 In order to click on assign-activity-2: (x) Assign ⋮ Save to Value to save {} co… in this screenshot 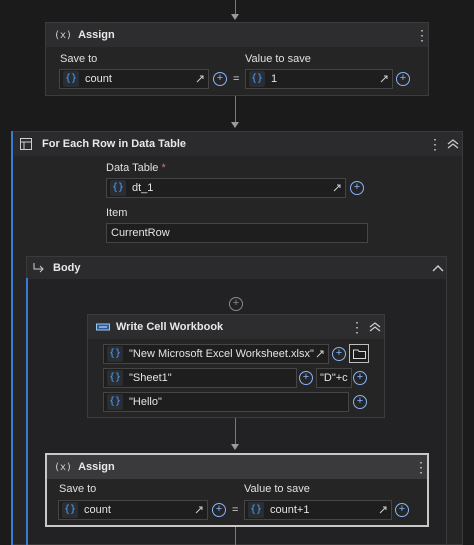, I will do `click(237, 490)`.